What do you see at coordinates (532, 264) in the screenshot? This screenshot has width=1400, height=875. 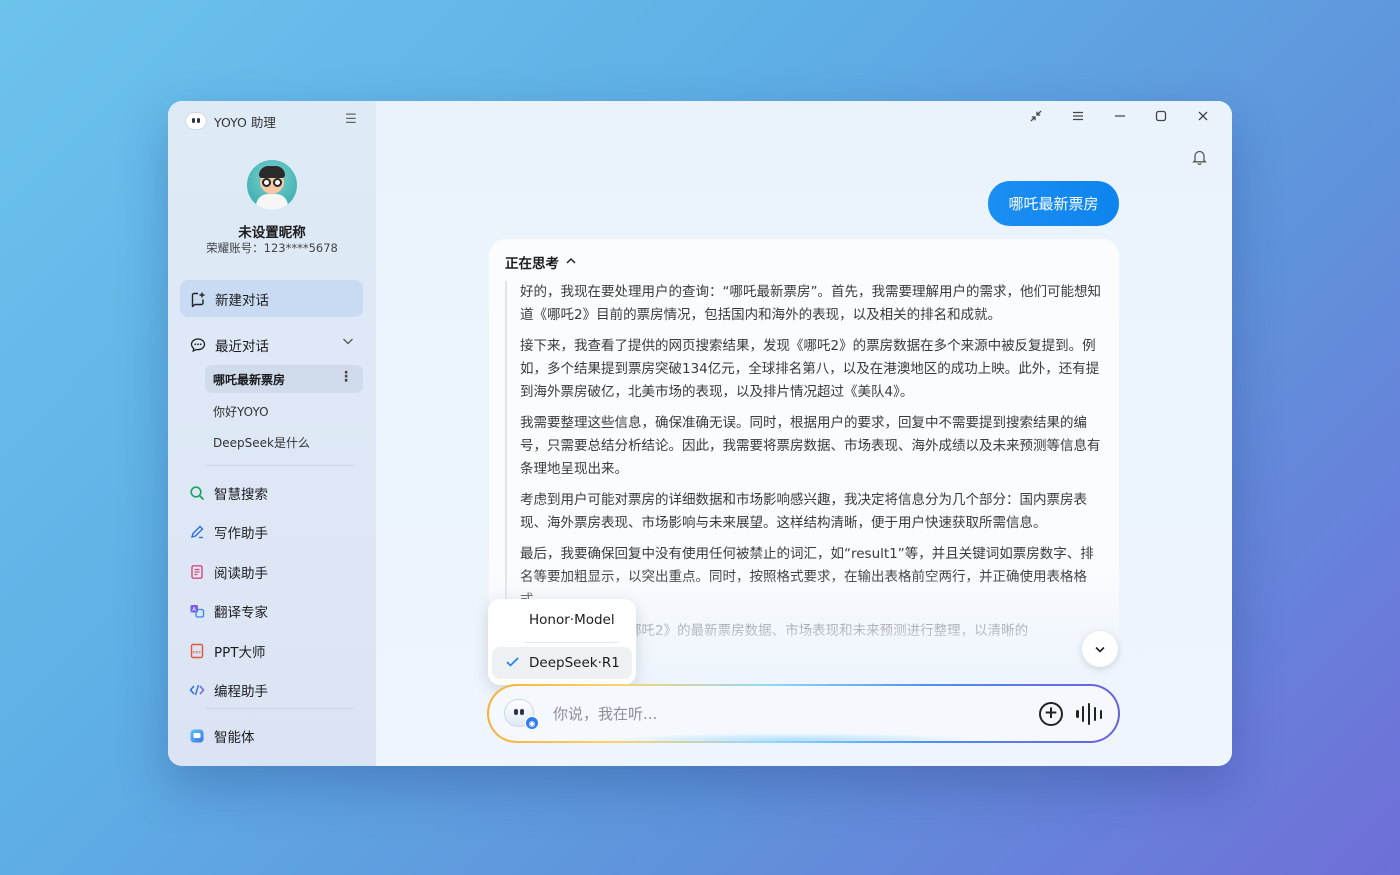 I see `thinking-label: 正在思考` at bounding box center [532, 264].